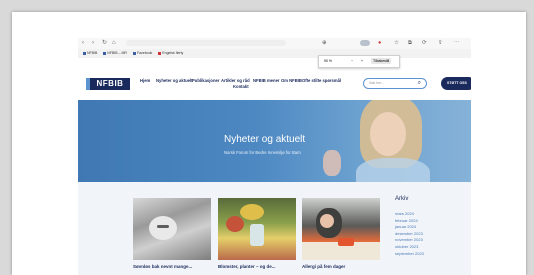 This screenshot has height=275, width=534. What do you see at coordinates (388, 134) in the screenshot?
I see `hero-face-shape` at bounding box center [388, 134].